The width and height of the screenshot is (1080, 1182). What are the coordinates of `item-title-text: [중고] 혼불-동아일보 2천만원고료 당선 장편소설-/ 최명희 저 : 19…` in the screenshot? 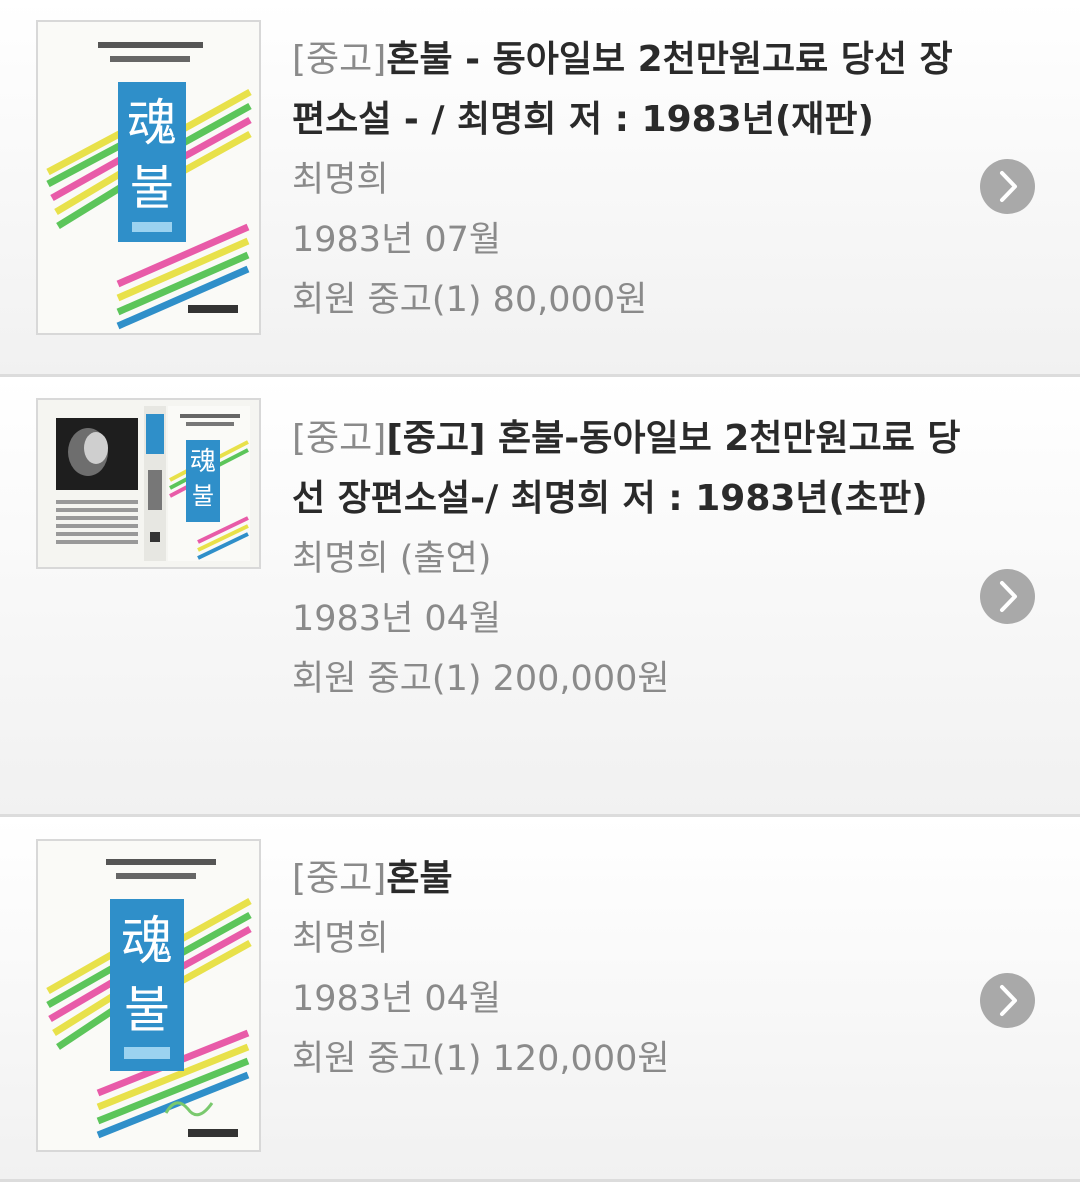 It's located at (626, 468).